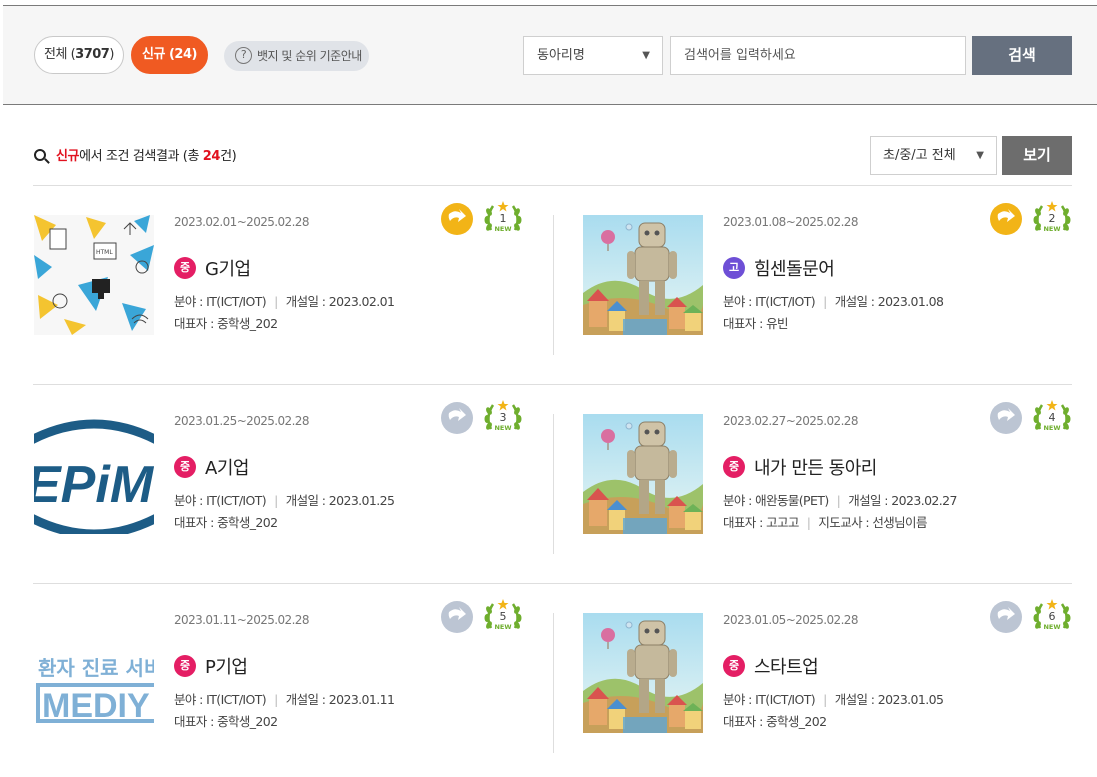  I want to click on club-name-link: 힘센돌문어, so click(794, 268).